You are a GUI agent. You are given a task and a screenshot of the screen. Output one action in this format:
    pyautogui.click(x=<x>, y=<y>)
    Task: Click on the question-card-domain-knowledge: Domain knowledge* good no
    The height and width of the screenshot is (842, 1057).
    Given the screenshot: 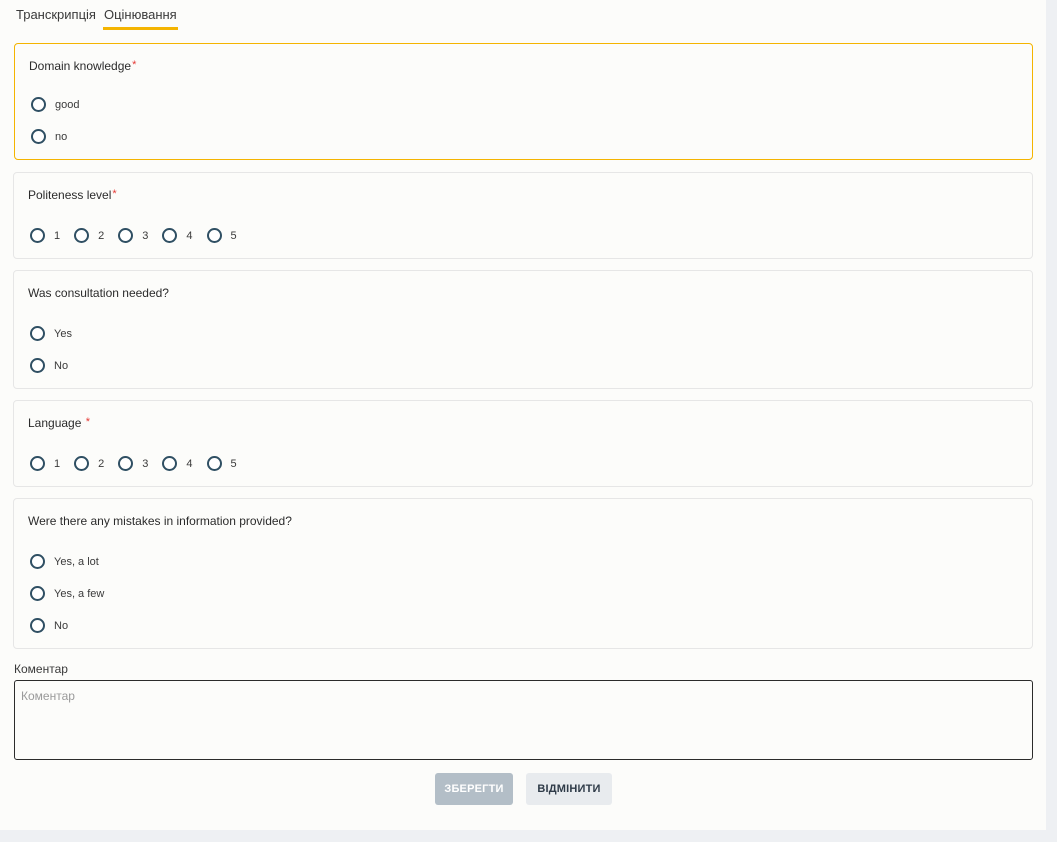 What is the action you would take?
    pyautogui.click(x=523, y=101)
    